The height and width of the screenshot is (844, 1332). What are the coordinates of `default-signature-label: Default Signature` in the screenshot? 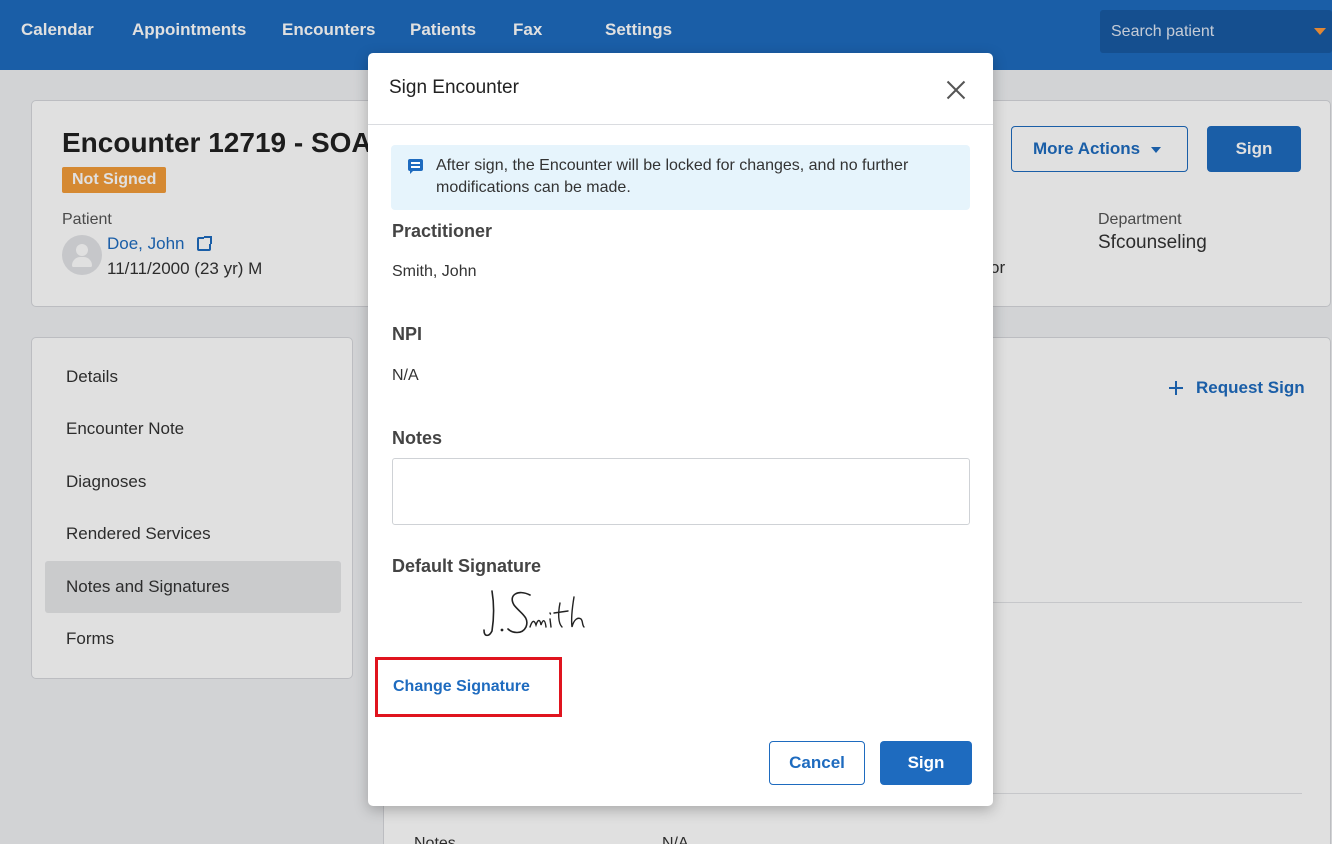 It's located at (467, 566).